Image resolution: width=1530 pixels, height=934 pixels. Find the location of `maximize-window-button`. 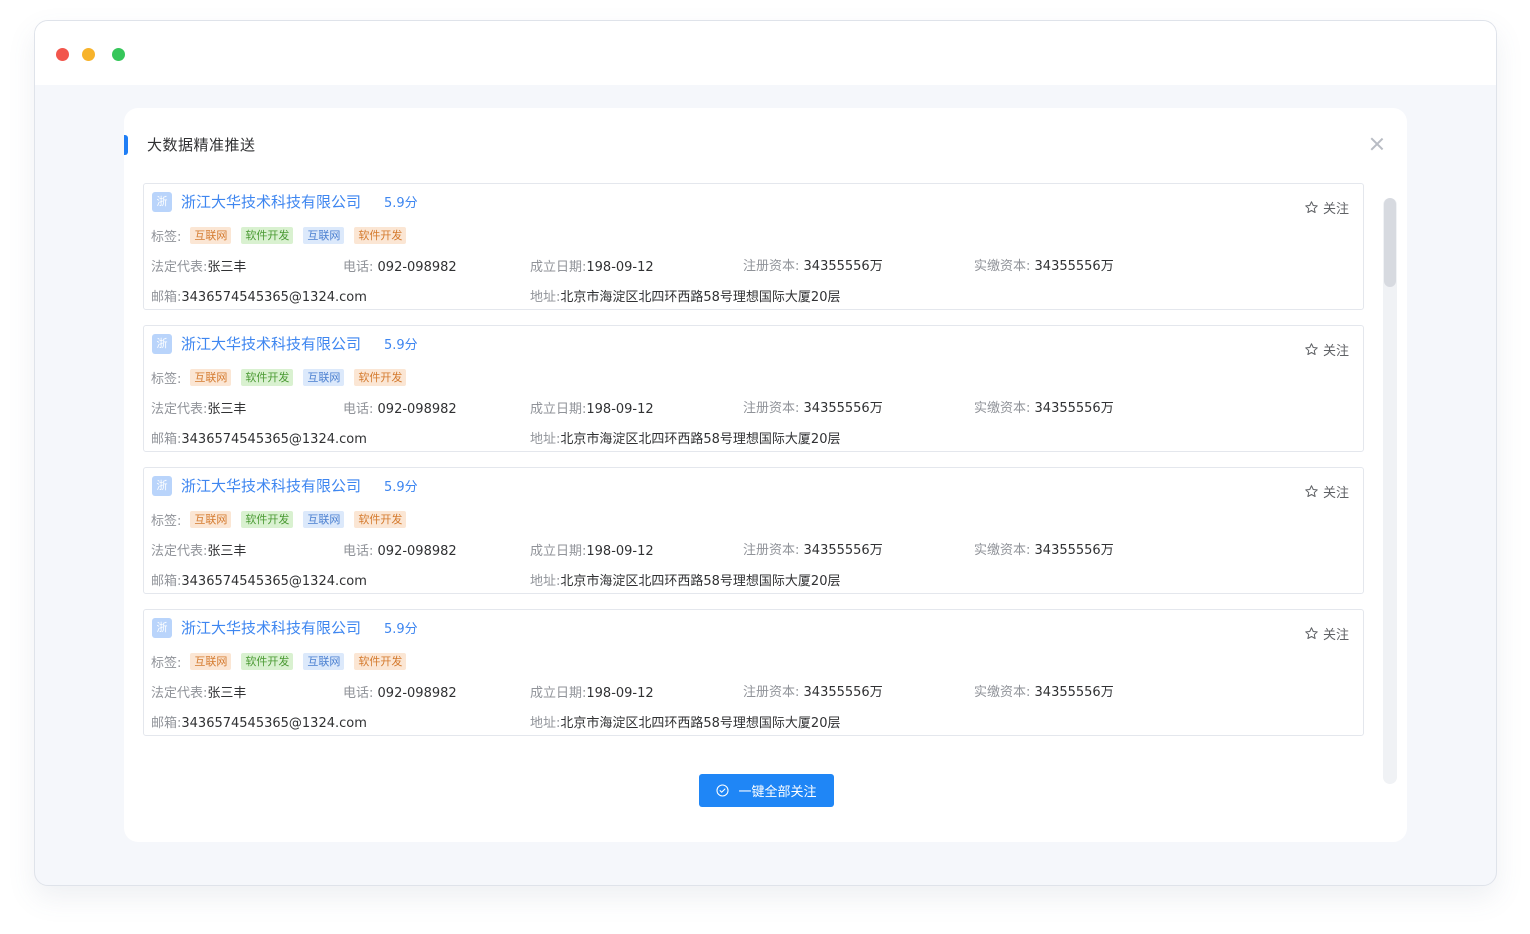

maximize-window-button is located at coordinates (118, 54).